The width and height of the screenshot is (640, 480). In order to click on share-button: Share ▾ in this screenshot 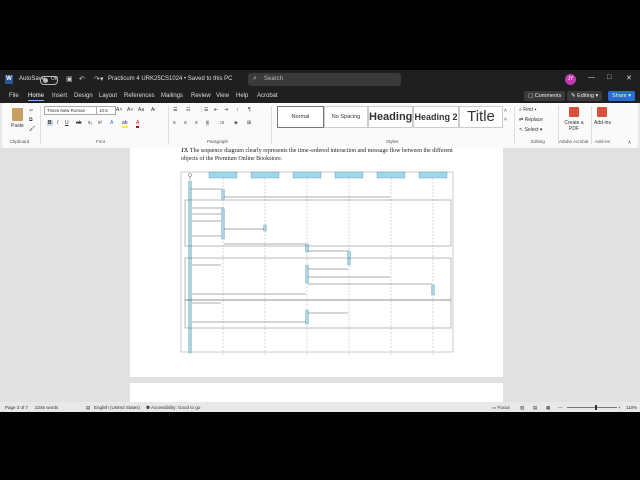, I will do `click(621, 96)`.